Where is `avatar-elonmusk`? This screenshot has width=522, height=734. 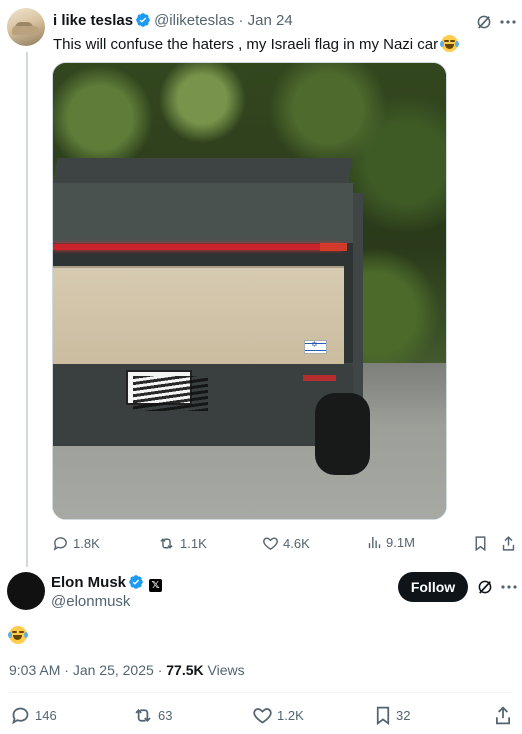 avatar-elonmusk is located at coordinates (26, 591).